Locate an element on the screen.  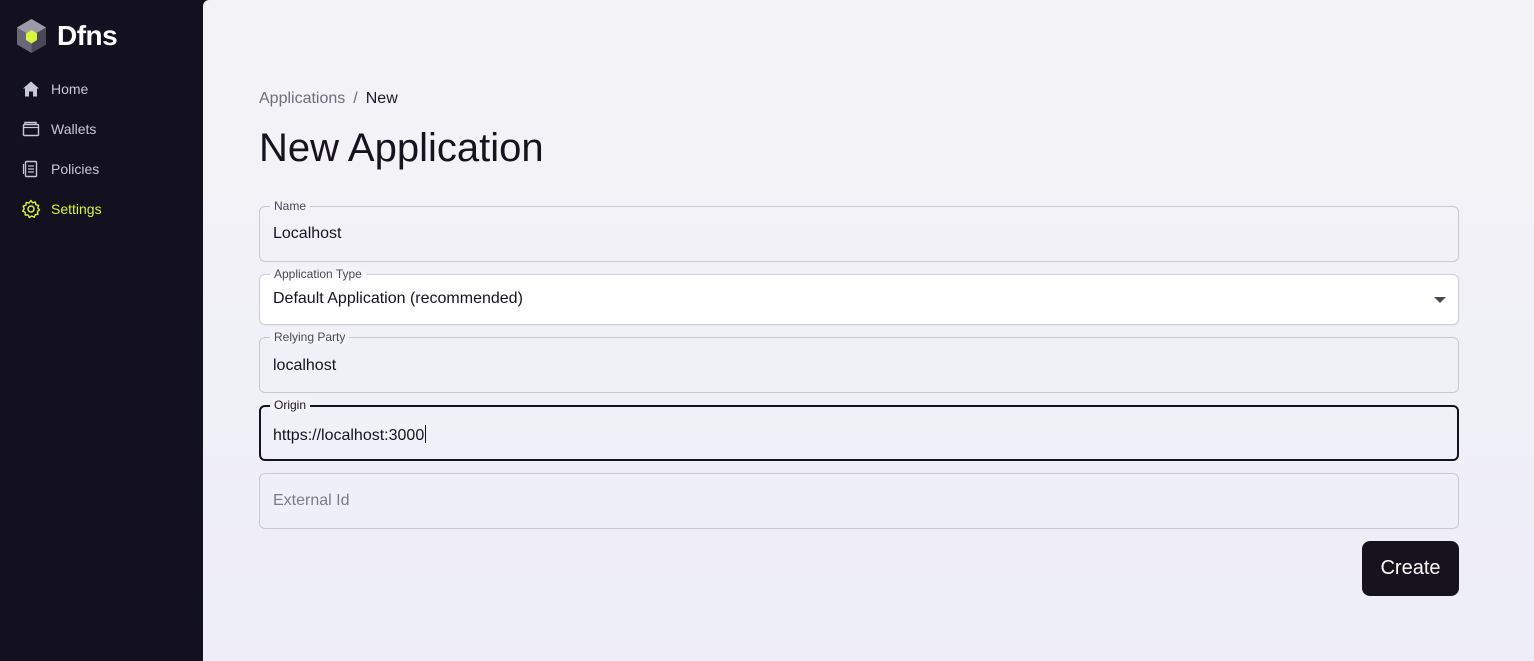
origin-value: https://localhost:3000 is located at coordinates (350, 435).